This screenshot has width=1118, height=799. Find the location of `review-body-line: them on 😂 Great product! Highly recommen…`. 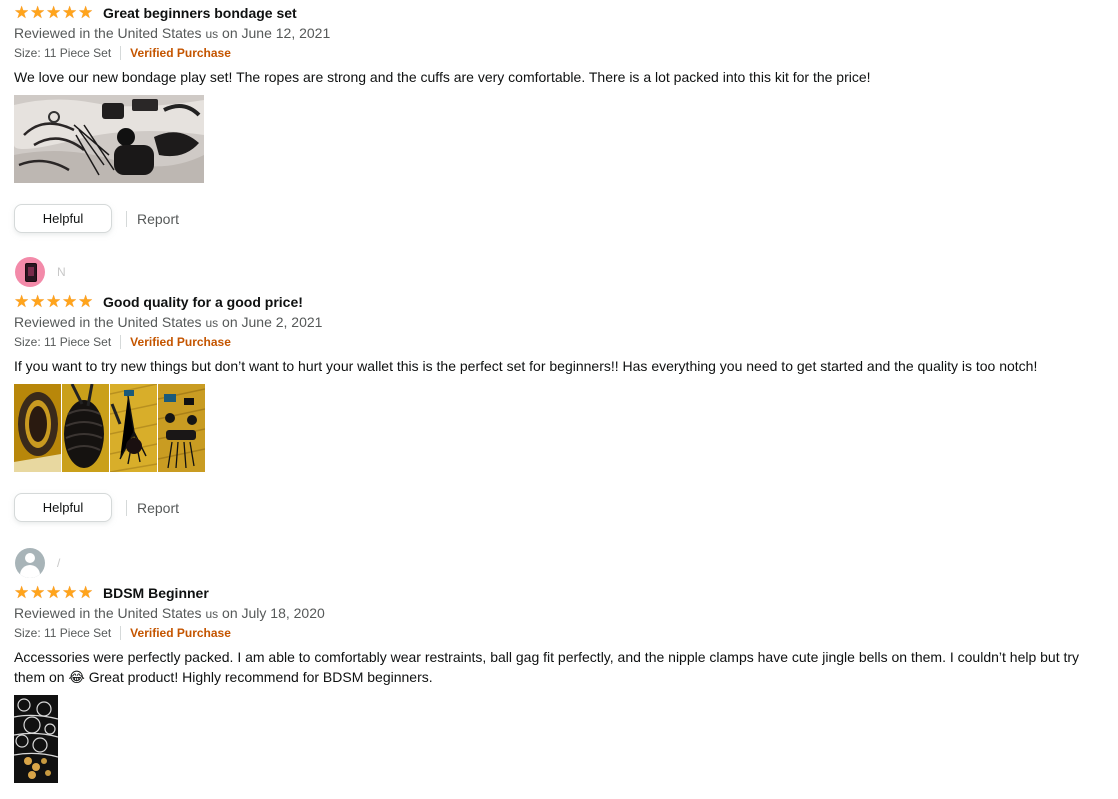

review-body-line: them on 😂 Great product! Highly recommen… is located at coordinates (223, 677).